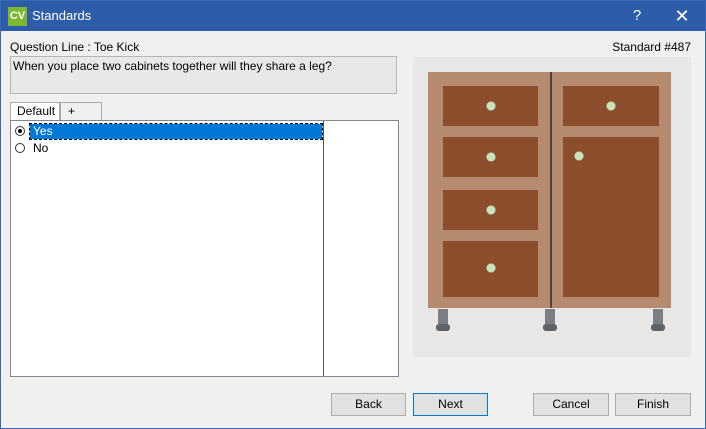  I want to click on radio-yes, so click(20, 131).